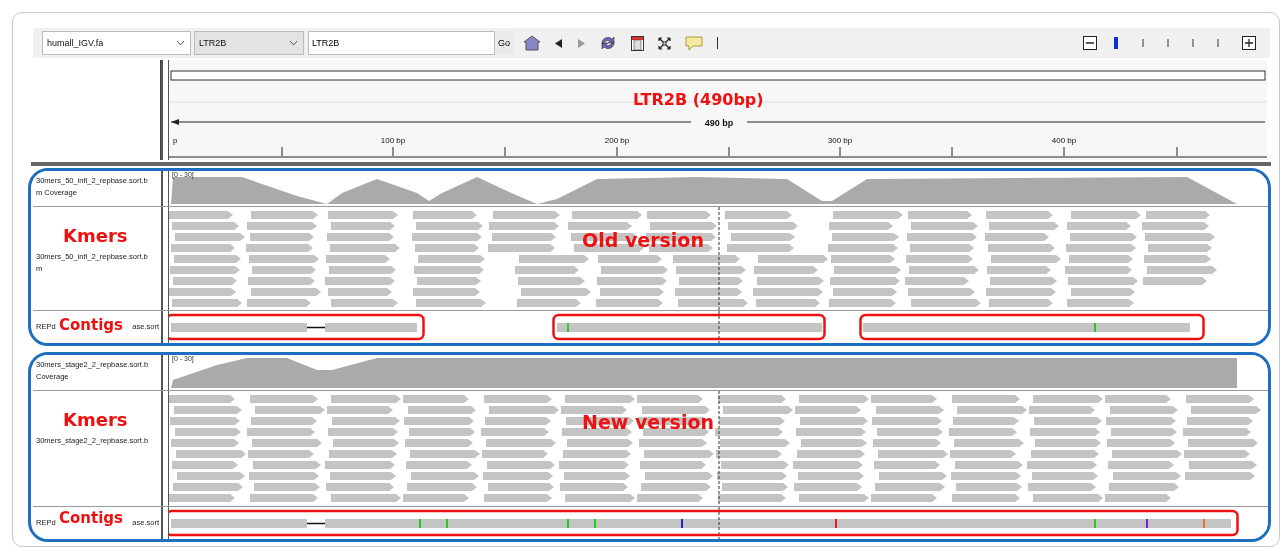 This screenshot has width=1280, height=547. Describe the element at coordinates (648, 422) in the screenshot. I see `annotation-label: New version` at that location.